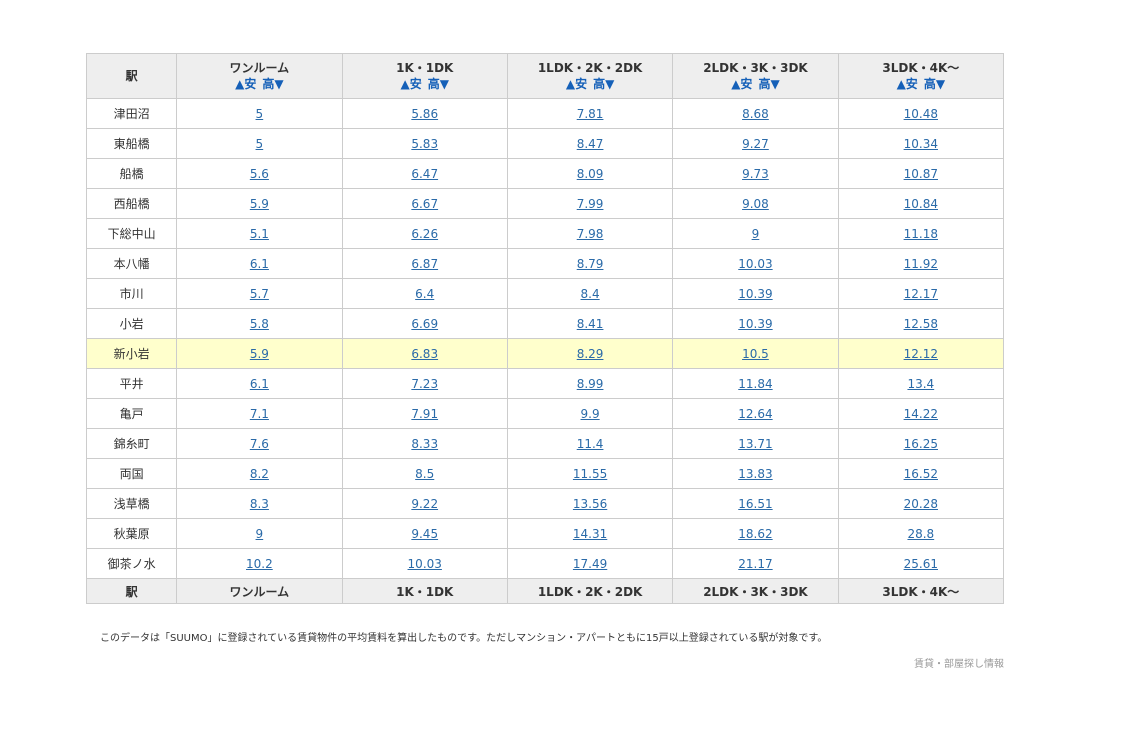 Image resolution: width=1127 pixels, height=747 pixels. Describe the element at coordinates (424, 204) in the screenshot. I see `rent-value-link: 6.67` at that location.